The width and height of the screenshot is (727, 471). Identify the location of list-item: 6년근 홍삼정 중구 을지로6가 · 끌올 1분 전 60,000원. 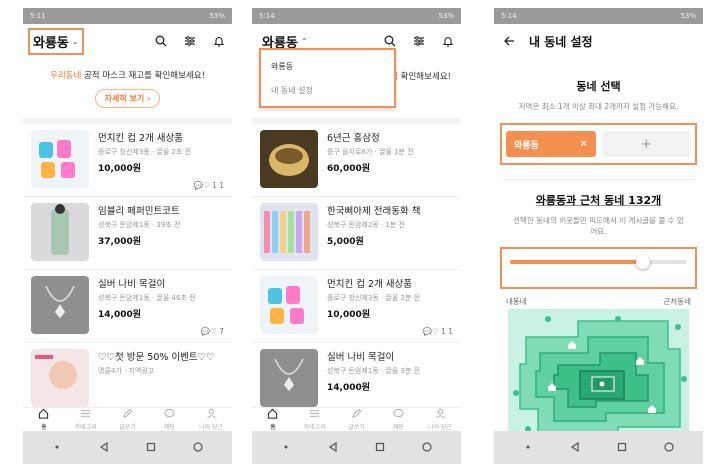
(356, 160).